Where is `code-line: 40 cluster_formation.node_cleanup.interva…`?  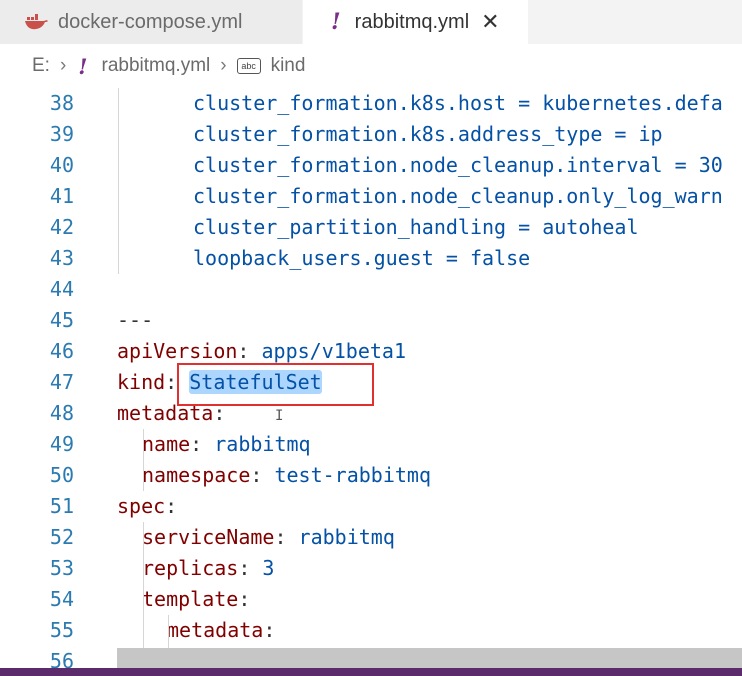
code-line: 40 cluster_formation.node_cleanup.interva… is located at coordinates (371, 165).